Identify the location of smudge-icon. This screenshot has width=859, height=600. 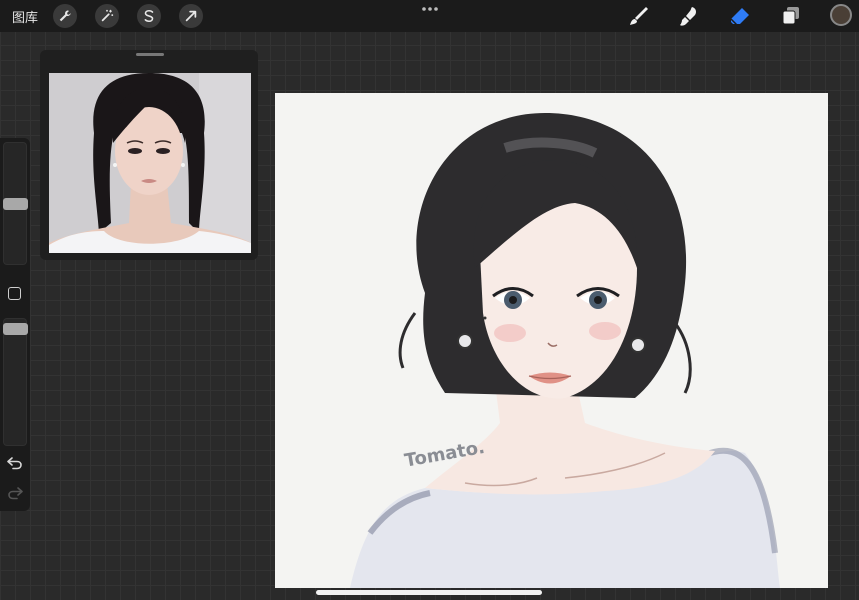
(689, 16).